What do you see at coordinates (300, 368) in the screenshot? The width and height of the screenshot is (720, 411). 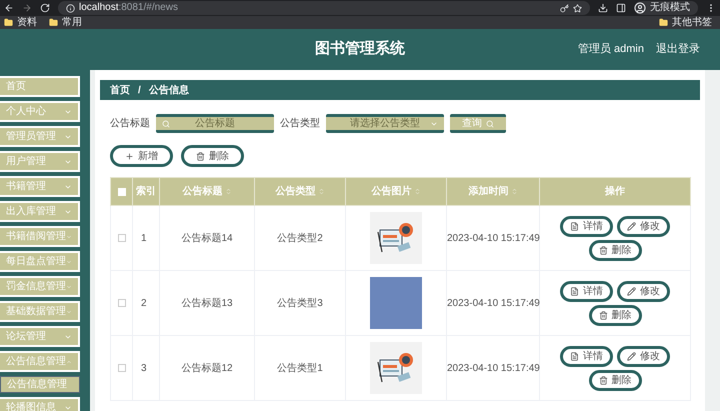 I see `table-cell: 公告类型1` at bounding box center [300, 368].